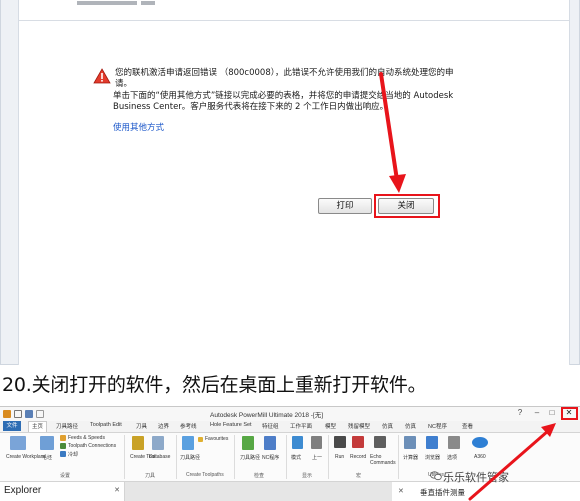 The height and width of the screenshot is (501, 580). What do you see at coordinates (231, 425) in the screenshot?
I see `tab-hole-feature-set: Hole Feature Set` at bounding box center [231, 425].